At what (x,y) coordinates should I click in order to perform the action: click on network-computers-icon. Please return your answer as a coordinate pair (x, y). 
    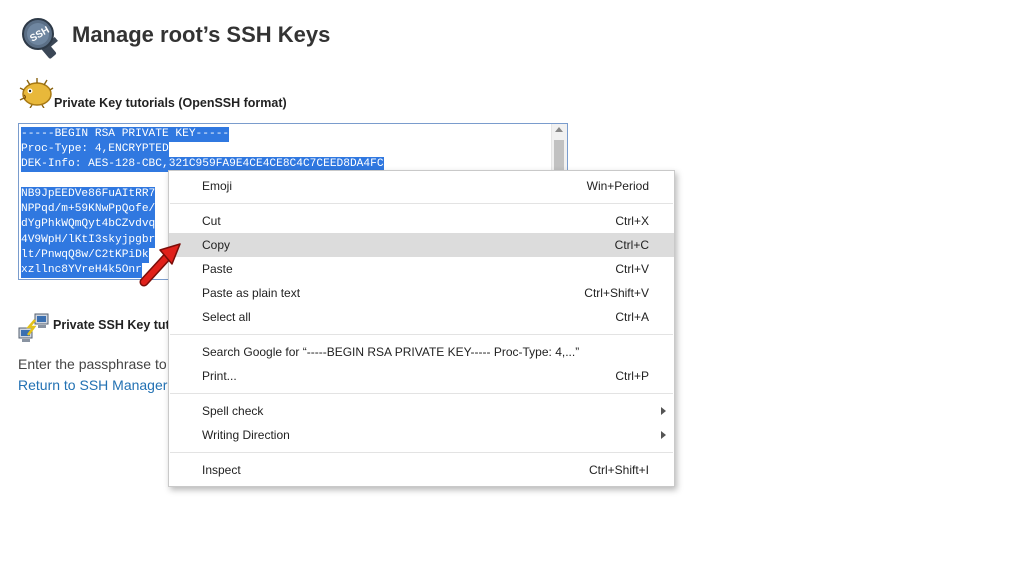
    Looking at the image, I should click on (34, 328).